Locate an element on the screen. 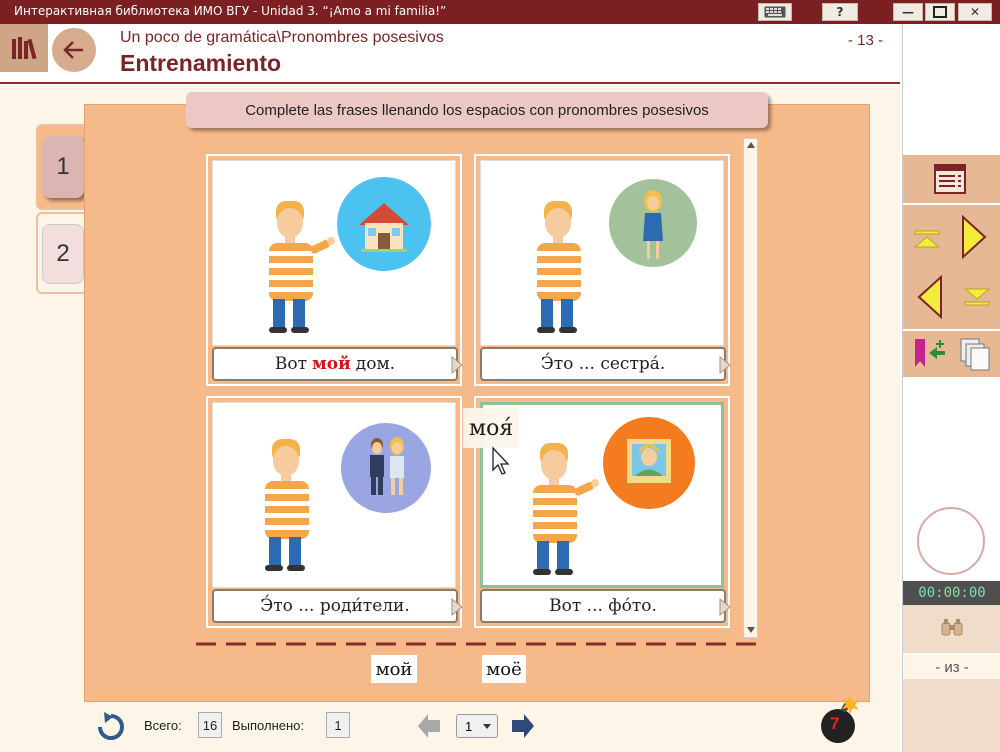 Image resolution: width=1000 pixels, height=752 pixels. page-title: Entrenamiento is located at coordinates (201, 63).